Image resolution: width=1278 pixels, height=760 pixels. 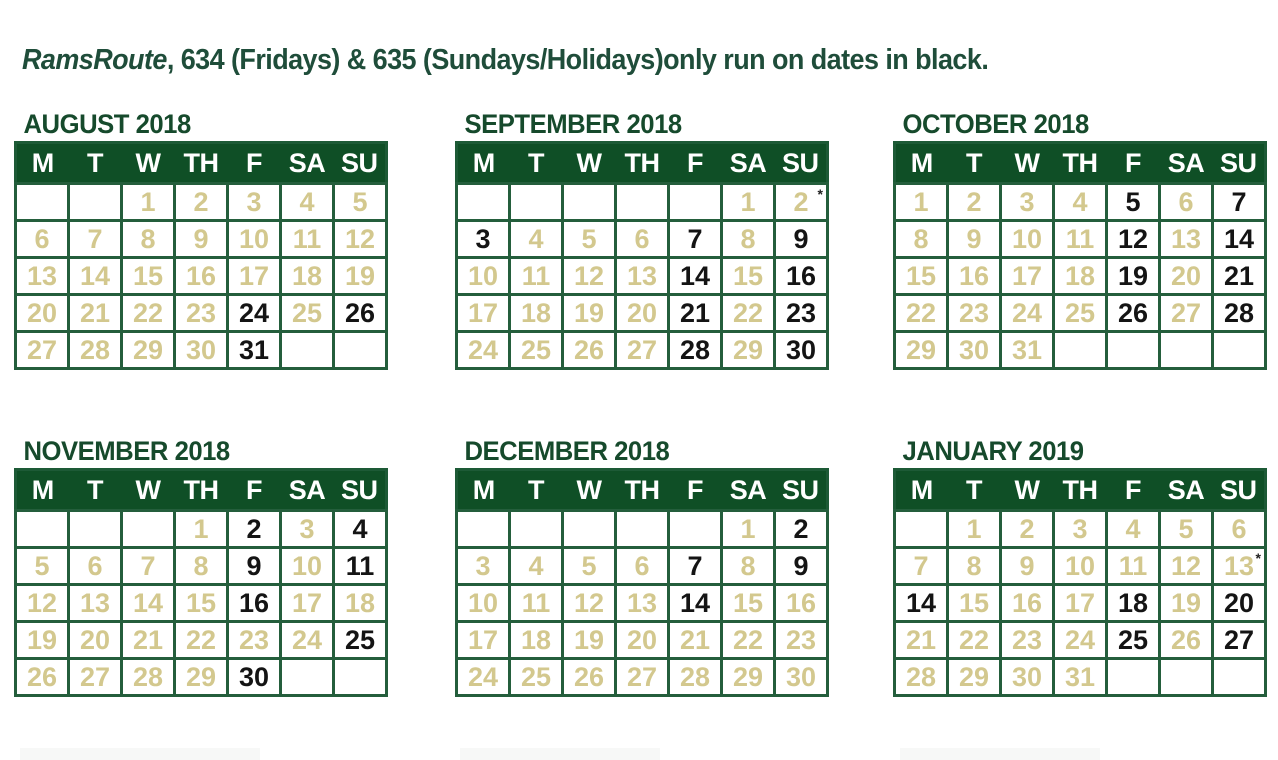 What do you see at coordinates (148, 201) in the screenshot?
I see `date-number: 1` at bounding box center [148, 201].